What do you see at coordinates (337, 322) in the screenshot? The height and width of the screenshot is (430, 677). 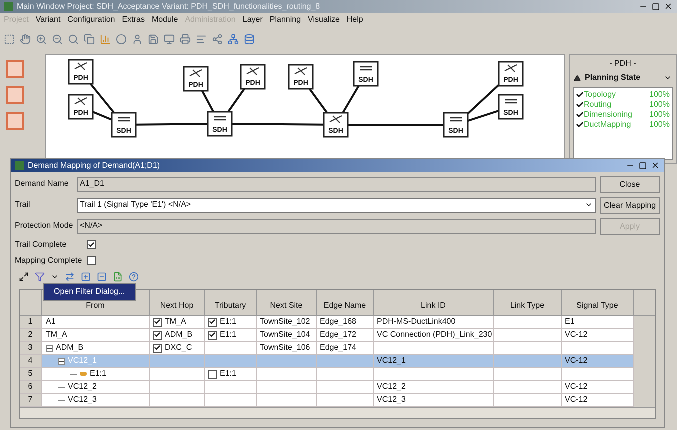 I see `table-row: 1 A1 TM_A E1:1 TownSite_102 Edge_168 PDH-MS-DuctLink400 E1` at bounding box center [337, 322].